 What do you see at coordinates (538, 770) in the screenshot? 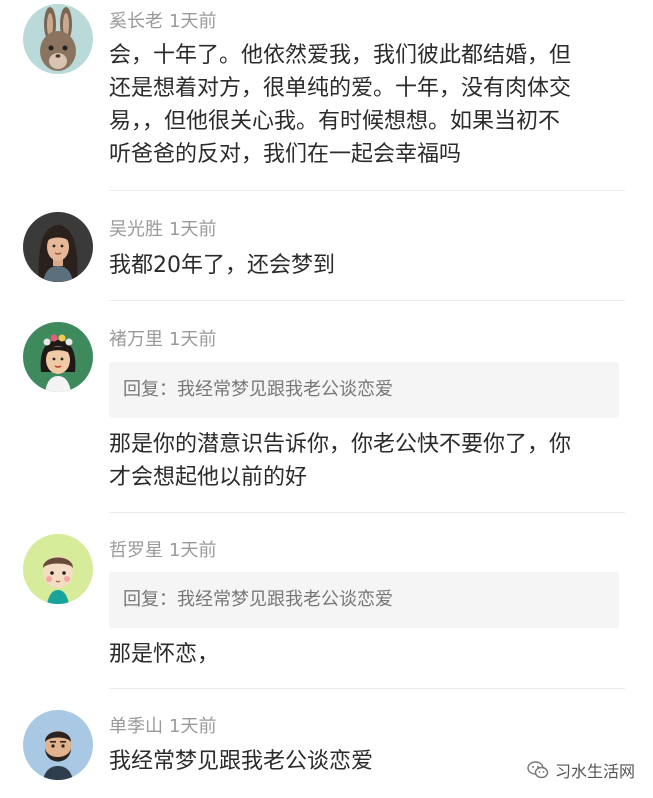
I see `wechat-icon` at bounding box center [538, 770].